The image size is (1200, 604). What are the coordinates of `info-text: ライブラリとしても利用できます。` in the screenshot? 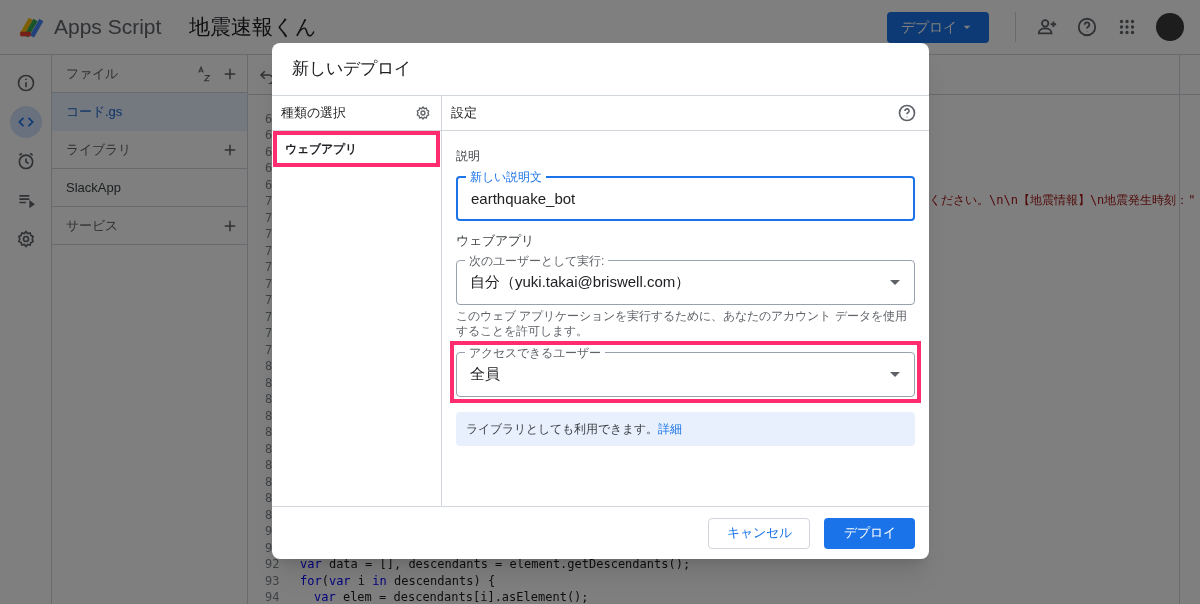 It's located at (562, 429).